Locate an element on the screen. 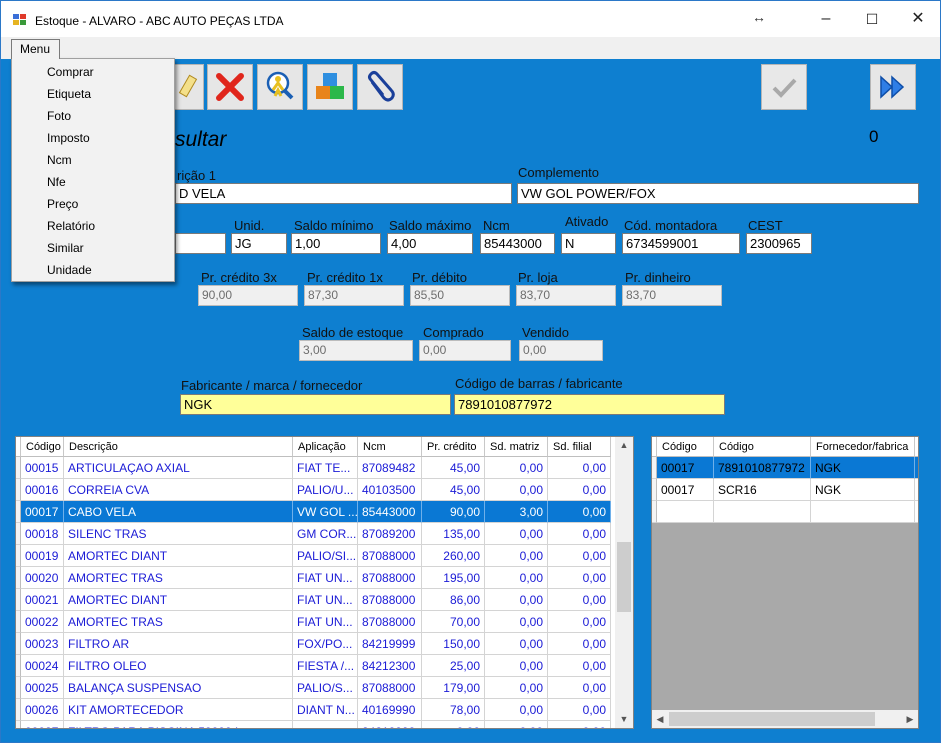 The image size is (941, 743). table-cell: SCR16 is located at coordinates (762, 490).